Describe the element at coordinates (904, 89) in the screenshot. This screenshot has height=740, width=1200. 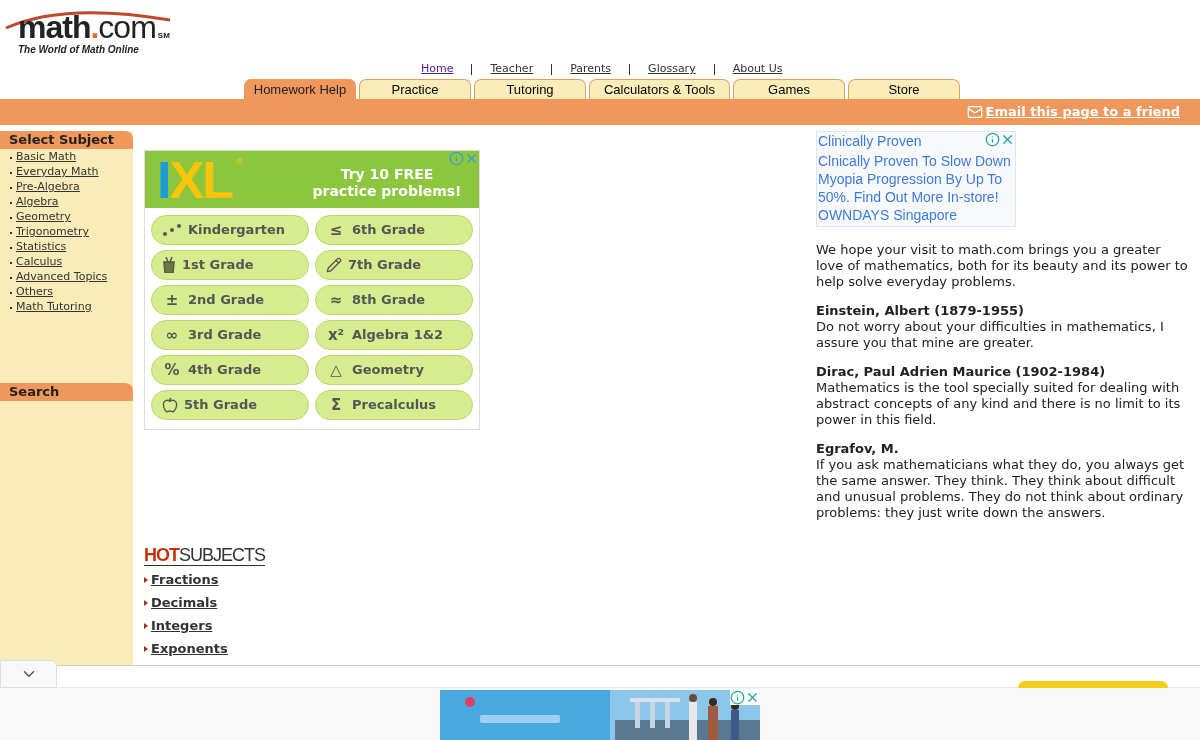
I see `nav-tab: Store` at that location.